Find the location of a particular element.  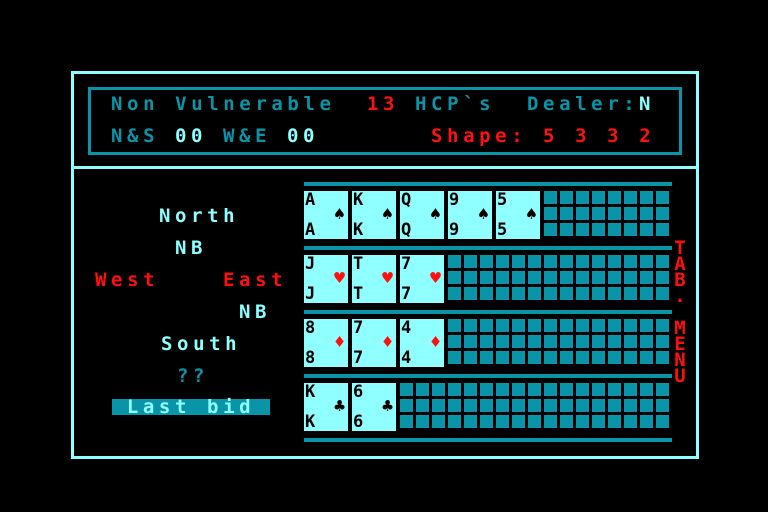

card-rank: 9 is located at coordinates (454, 230).